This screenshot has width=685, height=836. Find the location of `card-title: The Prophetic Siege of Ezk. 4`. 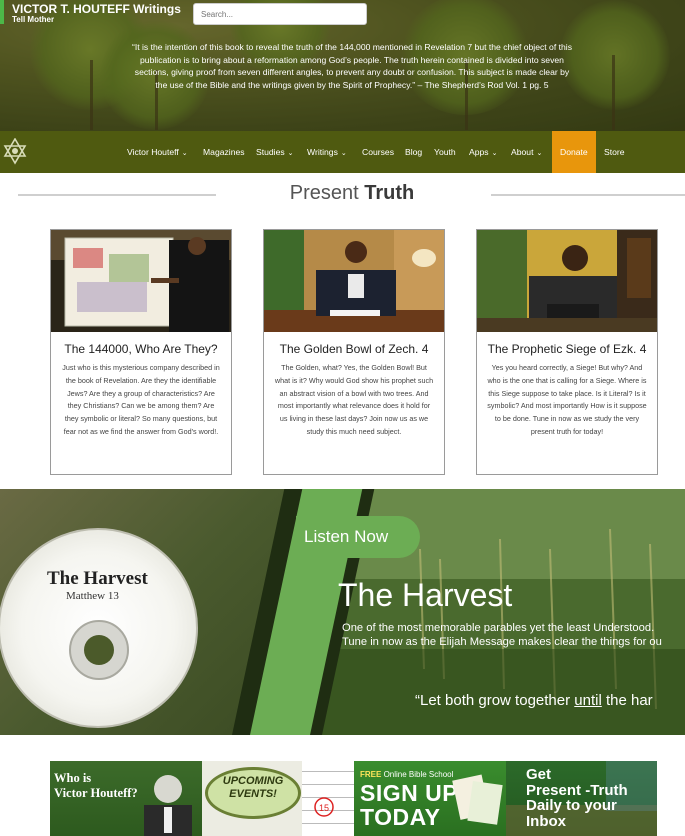

card-title: The Prophetic Siege of Ezk. 4 is located at coordinates (567, 349).